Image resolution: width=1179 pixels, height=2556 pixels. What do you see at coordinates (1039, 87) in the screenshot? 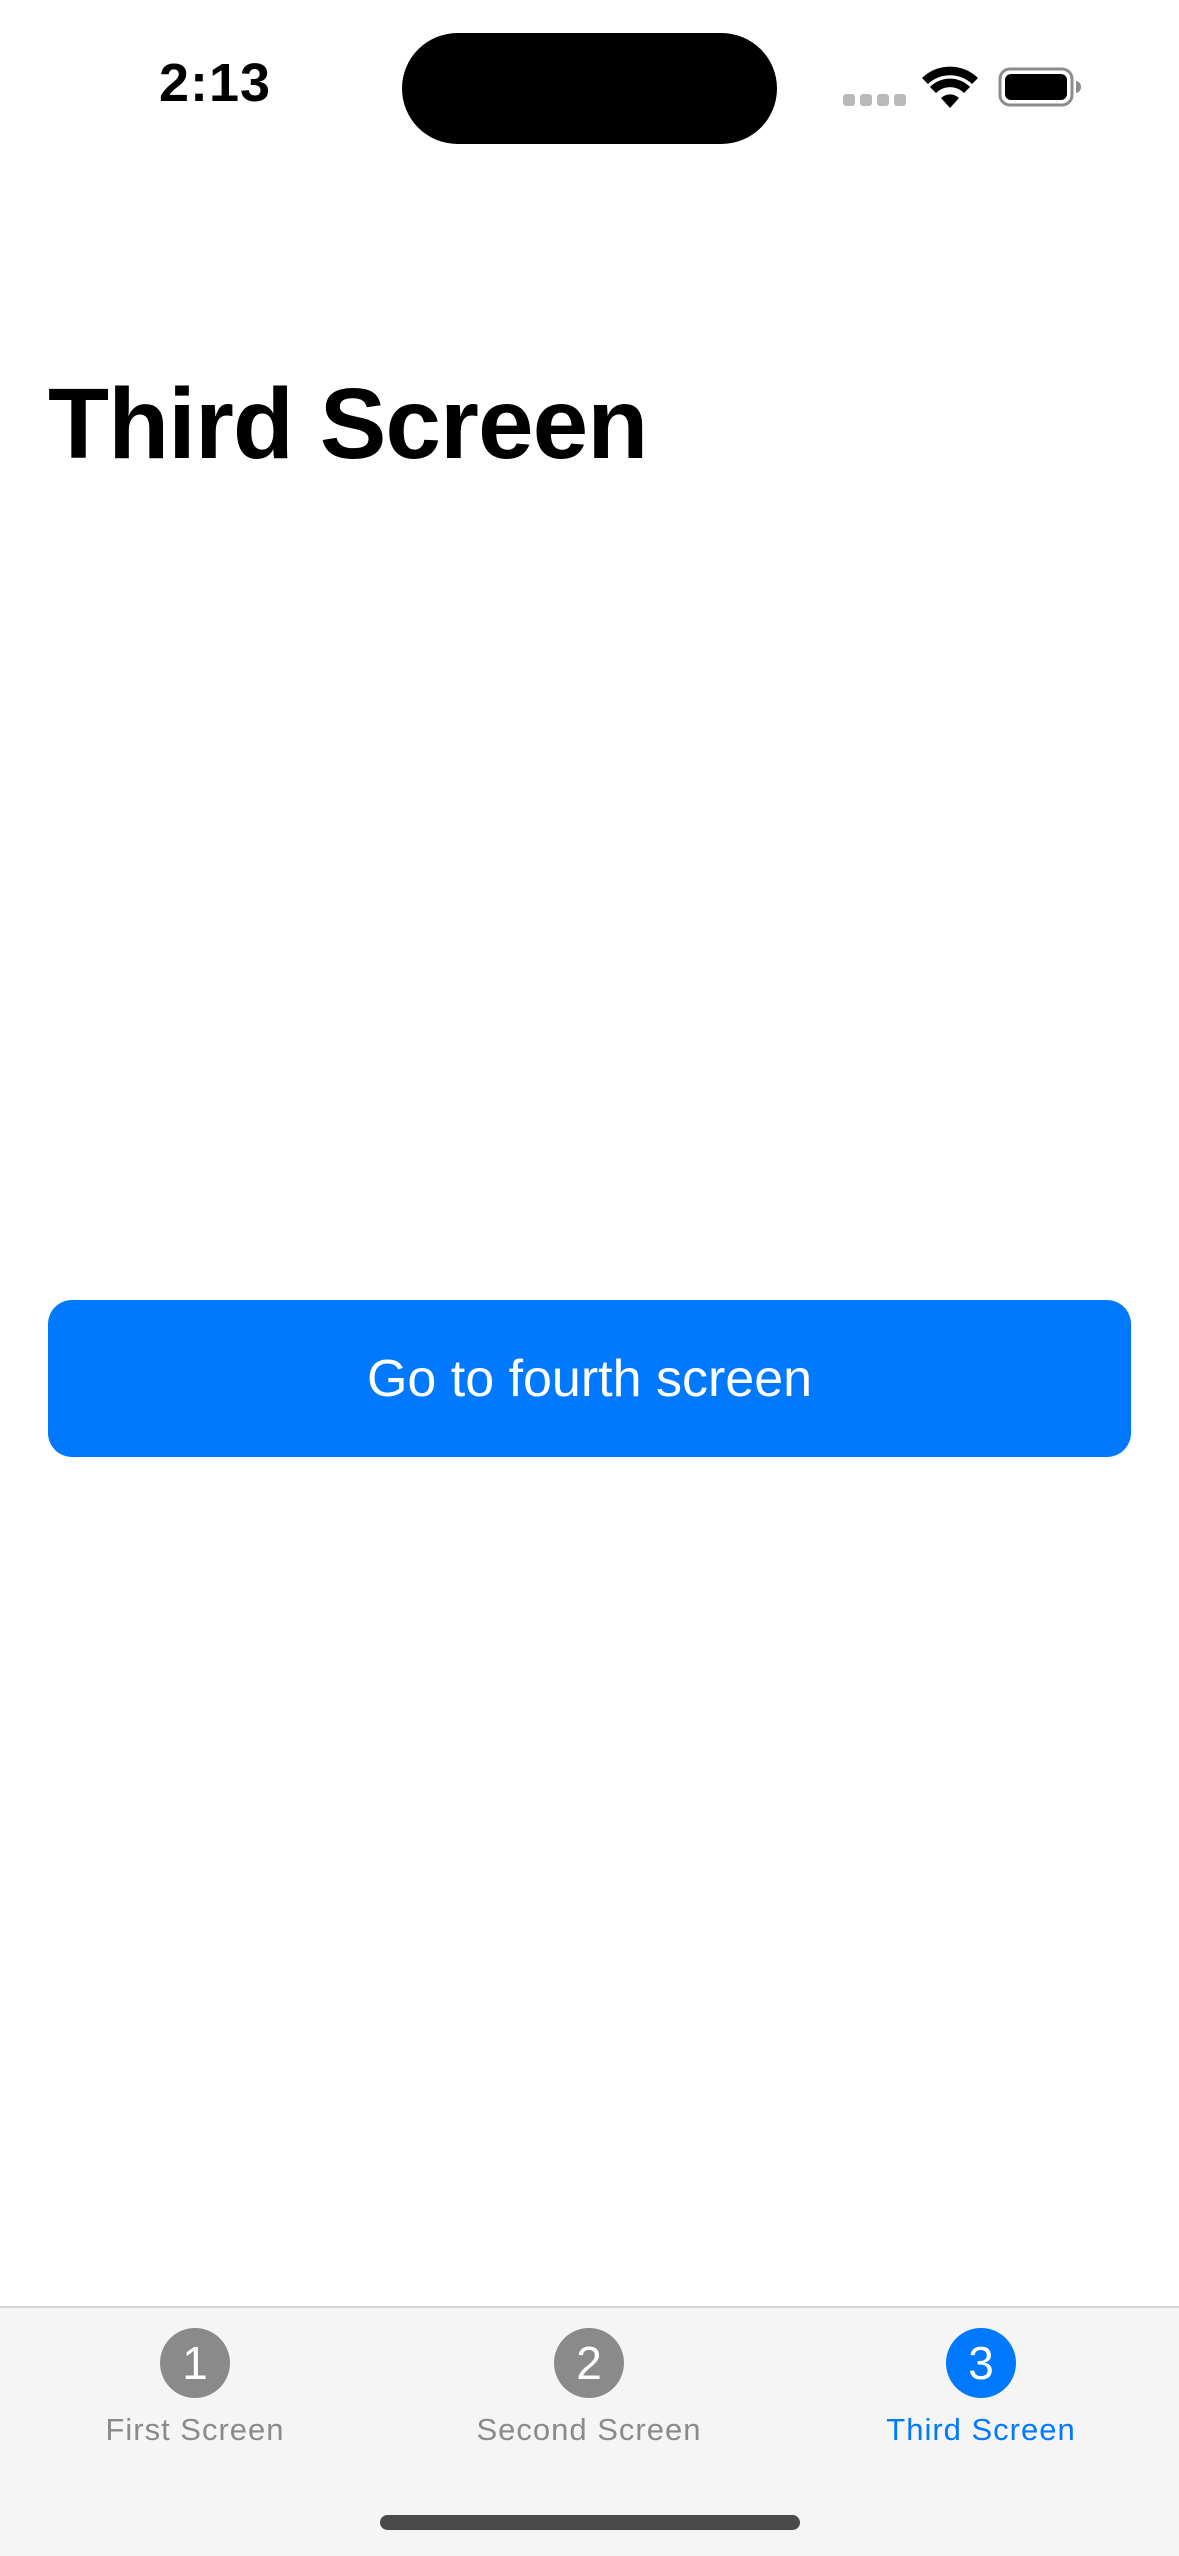
I see `battery-icon` at bounding box center [1039, 87].